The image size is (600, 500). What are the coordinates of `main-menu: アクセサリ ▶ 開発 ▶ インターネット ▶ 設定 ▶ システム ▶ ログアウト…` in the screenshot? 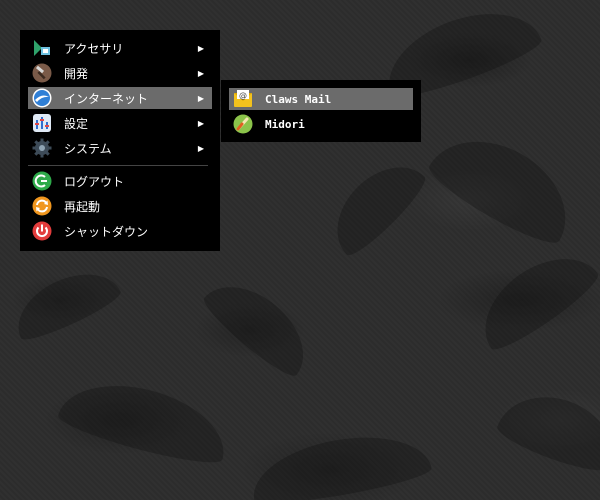 It's located at (120, 140).